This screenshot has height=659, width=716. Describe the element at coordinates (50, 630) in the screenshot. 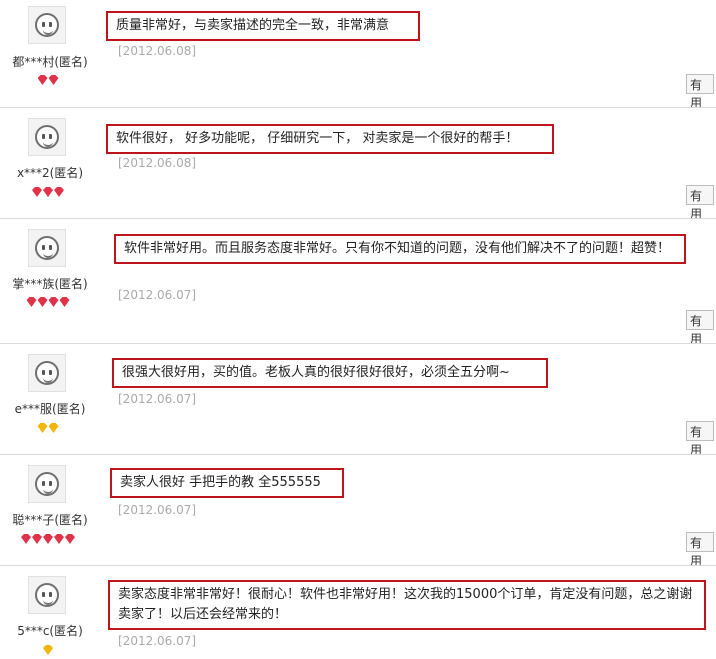

I see `reviewer-name: 5***c(匿名)` at that location.